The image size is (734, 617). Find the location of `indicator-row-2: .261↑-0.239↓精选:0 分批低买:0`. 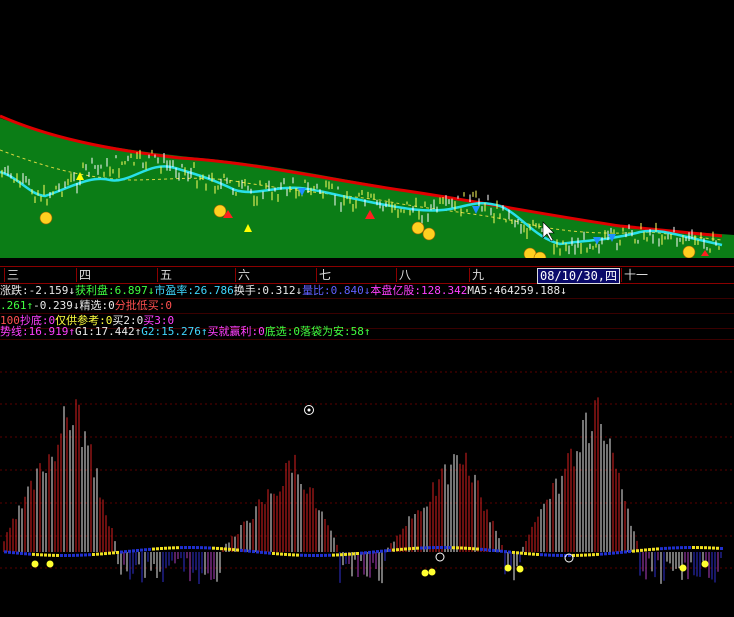

indicator-row-2: .261↑-0.239↓精选:0 分批低买:0 is located at coordinates (367, 306).